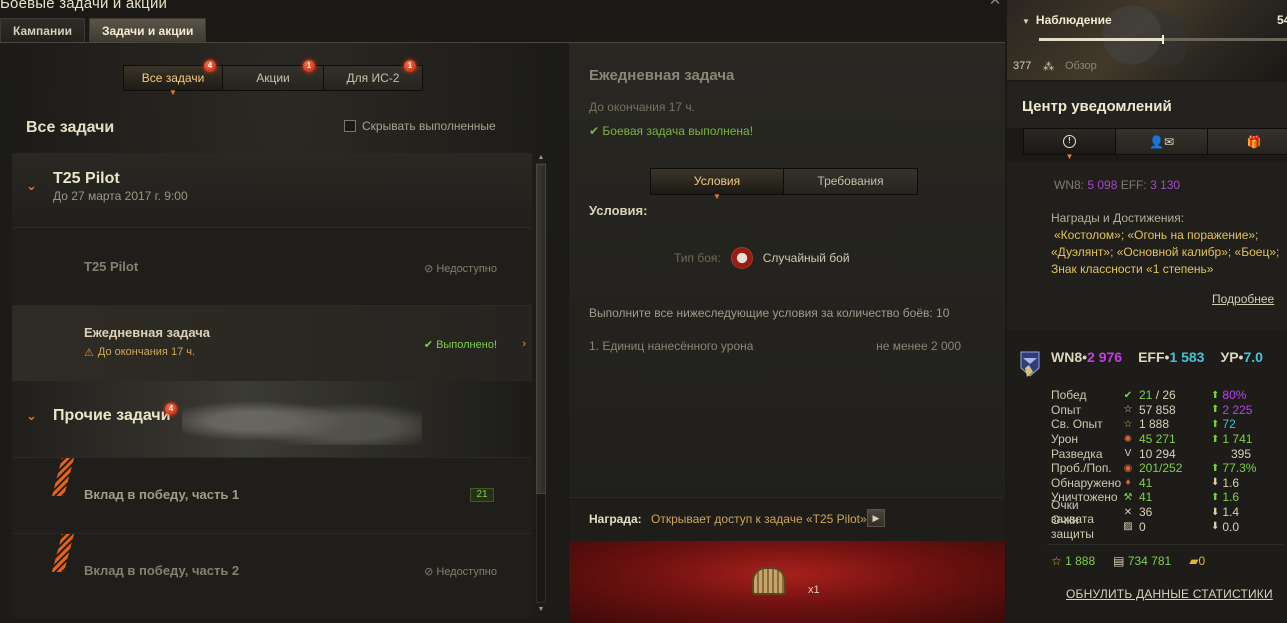 This screenshot has width=1287, height=623. Describe the element at coordinates (1081, 66) in the screenshot. I see `review-link: Обзор` at that location.